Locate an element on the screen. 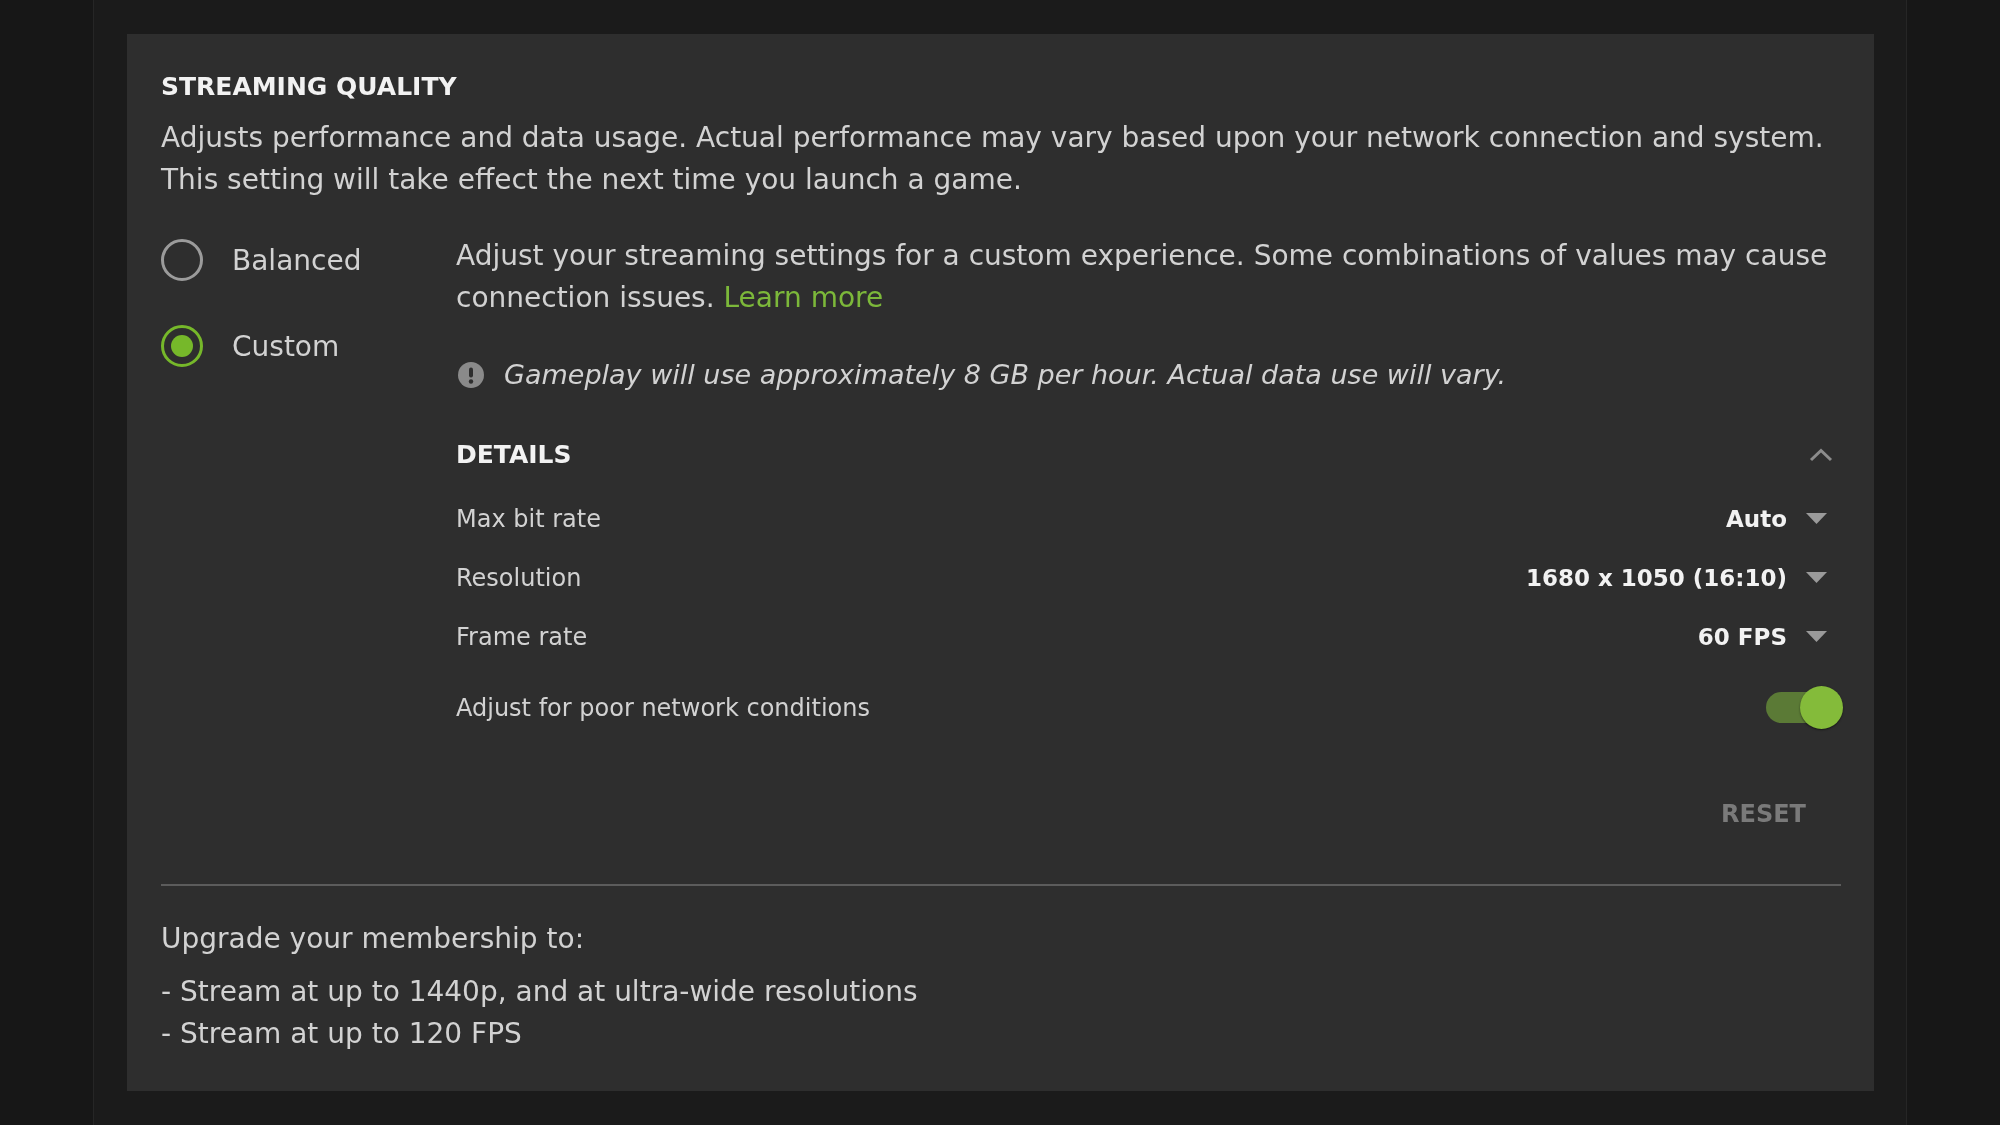 This screenshot has height=1125, width=2000. exclamation-circle-icon is located at coordinates (471, 375).